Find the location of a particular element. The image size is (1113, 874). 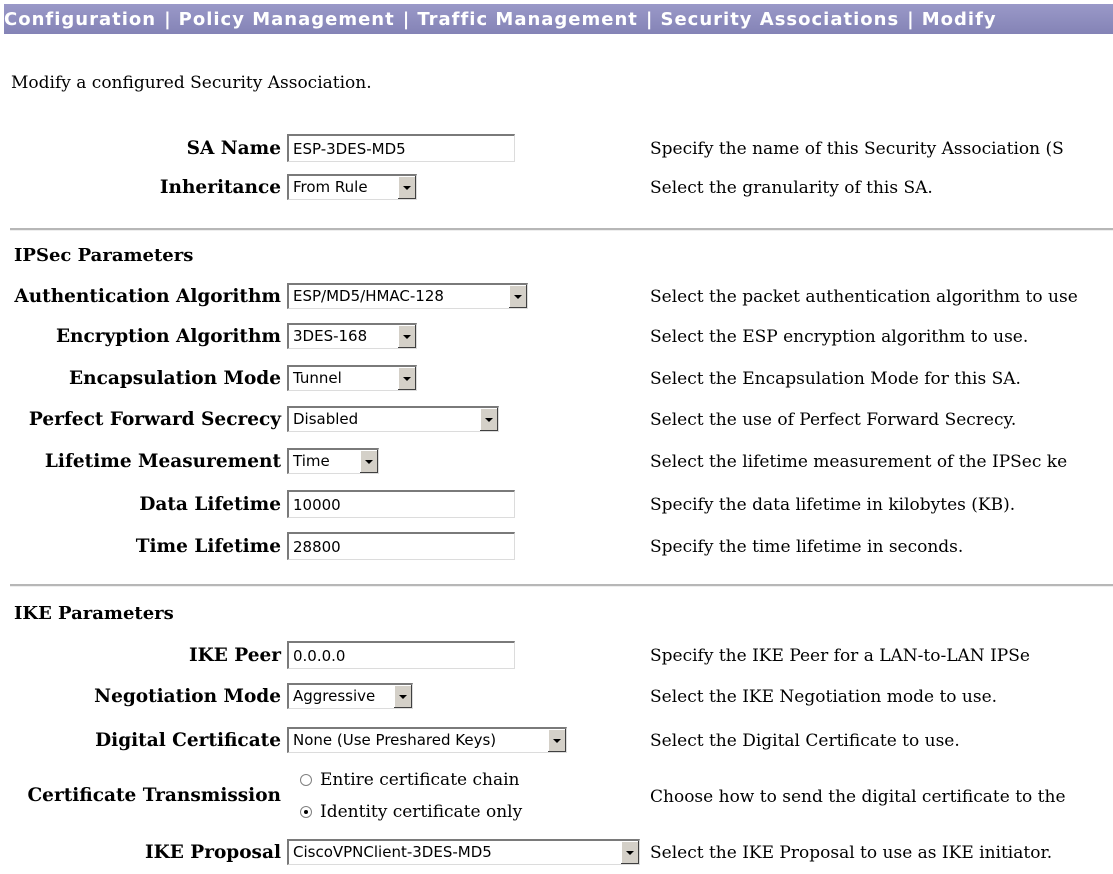

ike-section-title: IKE Parameters is located at coordinates (94, 613).